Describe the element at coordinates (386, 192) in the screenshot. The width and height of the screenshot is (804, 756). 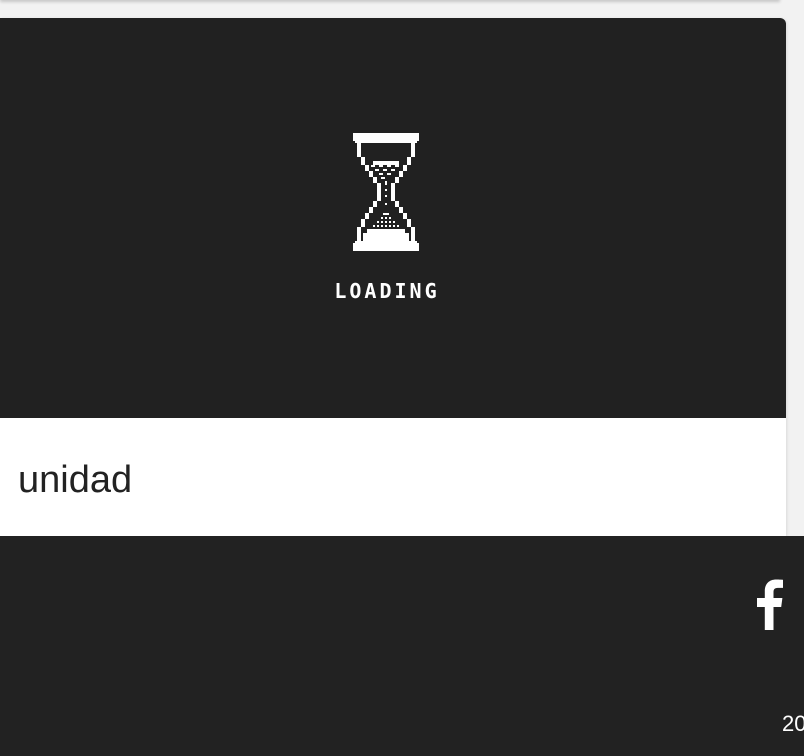
I see `hourglass-icon` at that location.